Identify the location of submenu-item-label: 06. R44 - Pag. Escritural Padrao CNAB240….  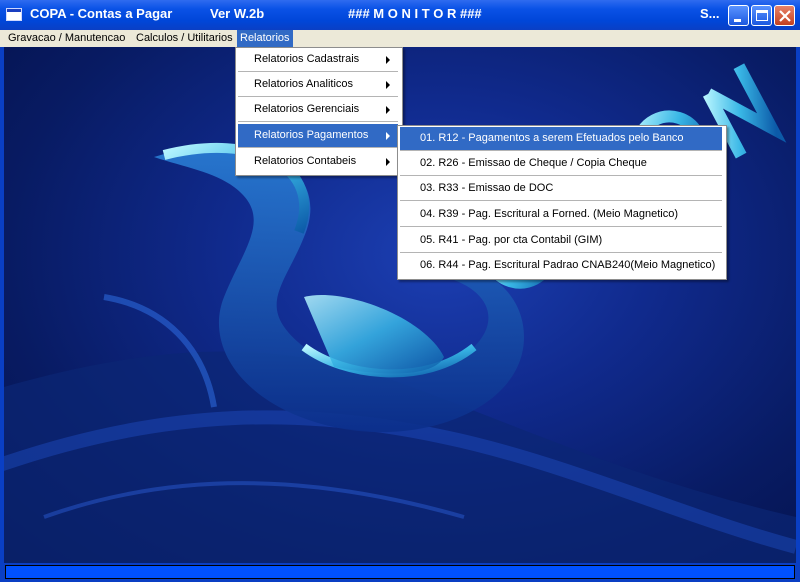
(568, 265).